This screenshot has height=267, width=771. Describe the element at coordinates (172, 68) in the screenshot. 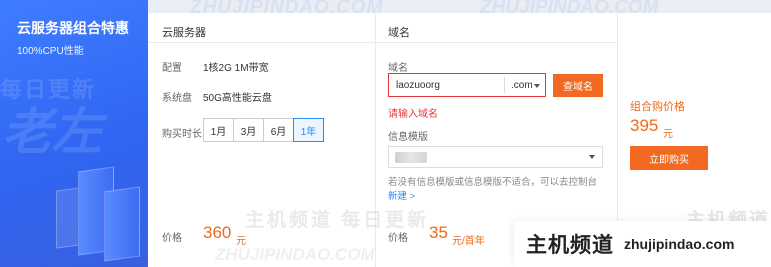

I see `config-label: 配置` at that location.